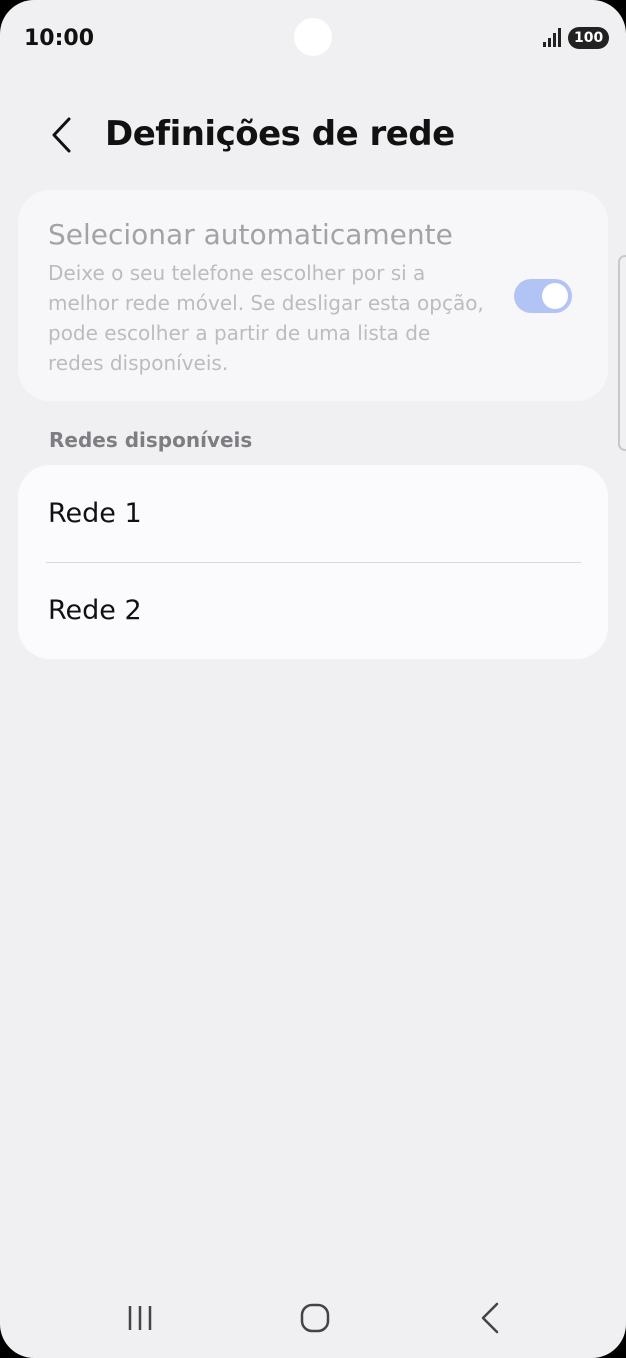 The height and width of the screenshot is (1358, 626). What do you see at coordinates (280, 134) in the screenshot?
I see `page-title: Definições de rede` at bounding box center [280, 134].